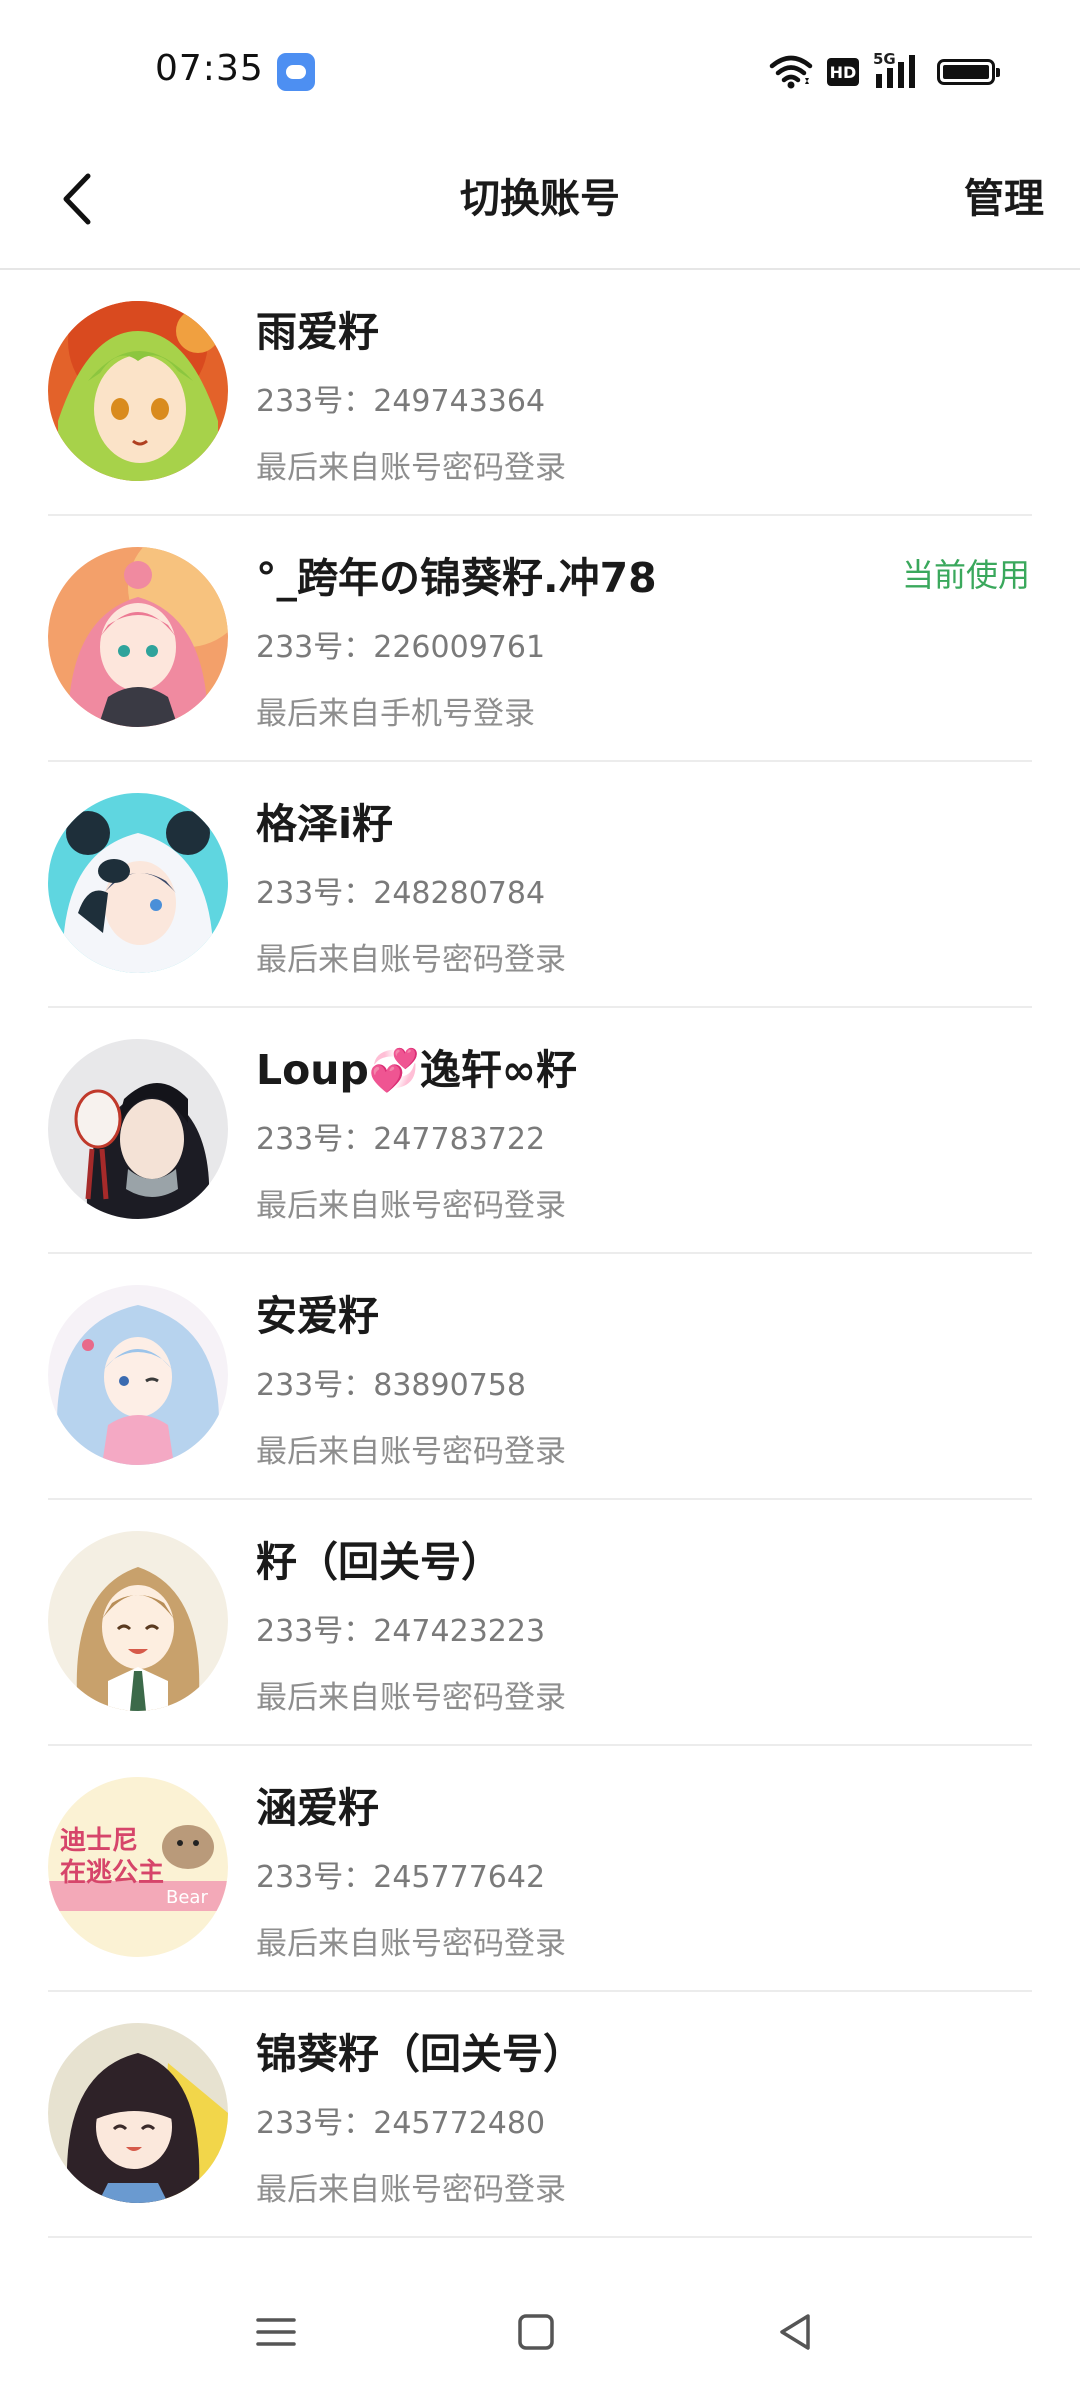 The width and height of the screenshot is (1080, 2400). Describe the element at coordinates (112, 1873) in the screenshot. I see `avatar-text: 在逃公主` at that location.